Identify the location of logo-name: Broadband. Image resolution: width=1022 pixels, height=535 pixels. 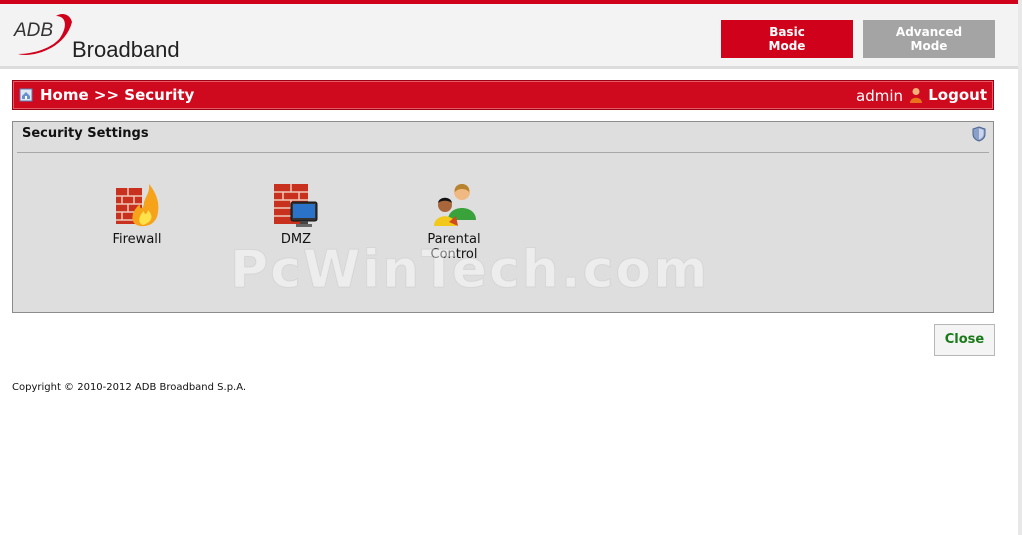
(126, 49).